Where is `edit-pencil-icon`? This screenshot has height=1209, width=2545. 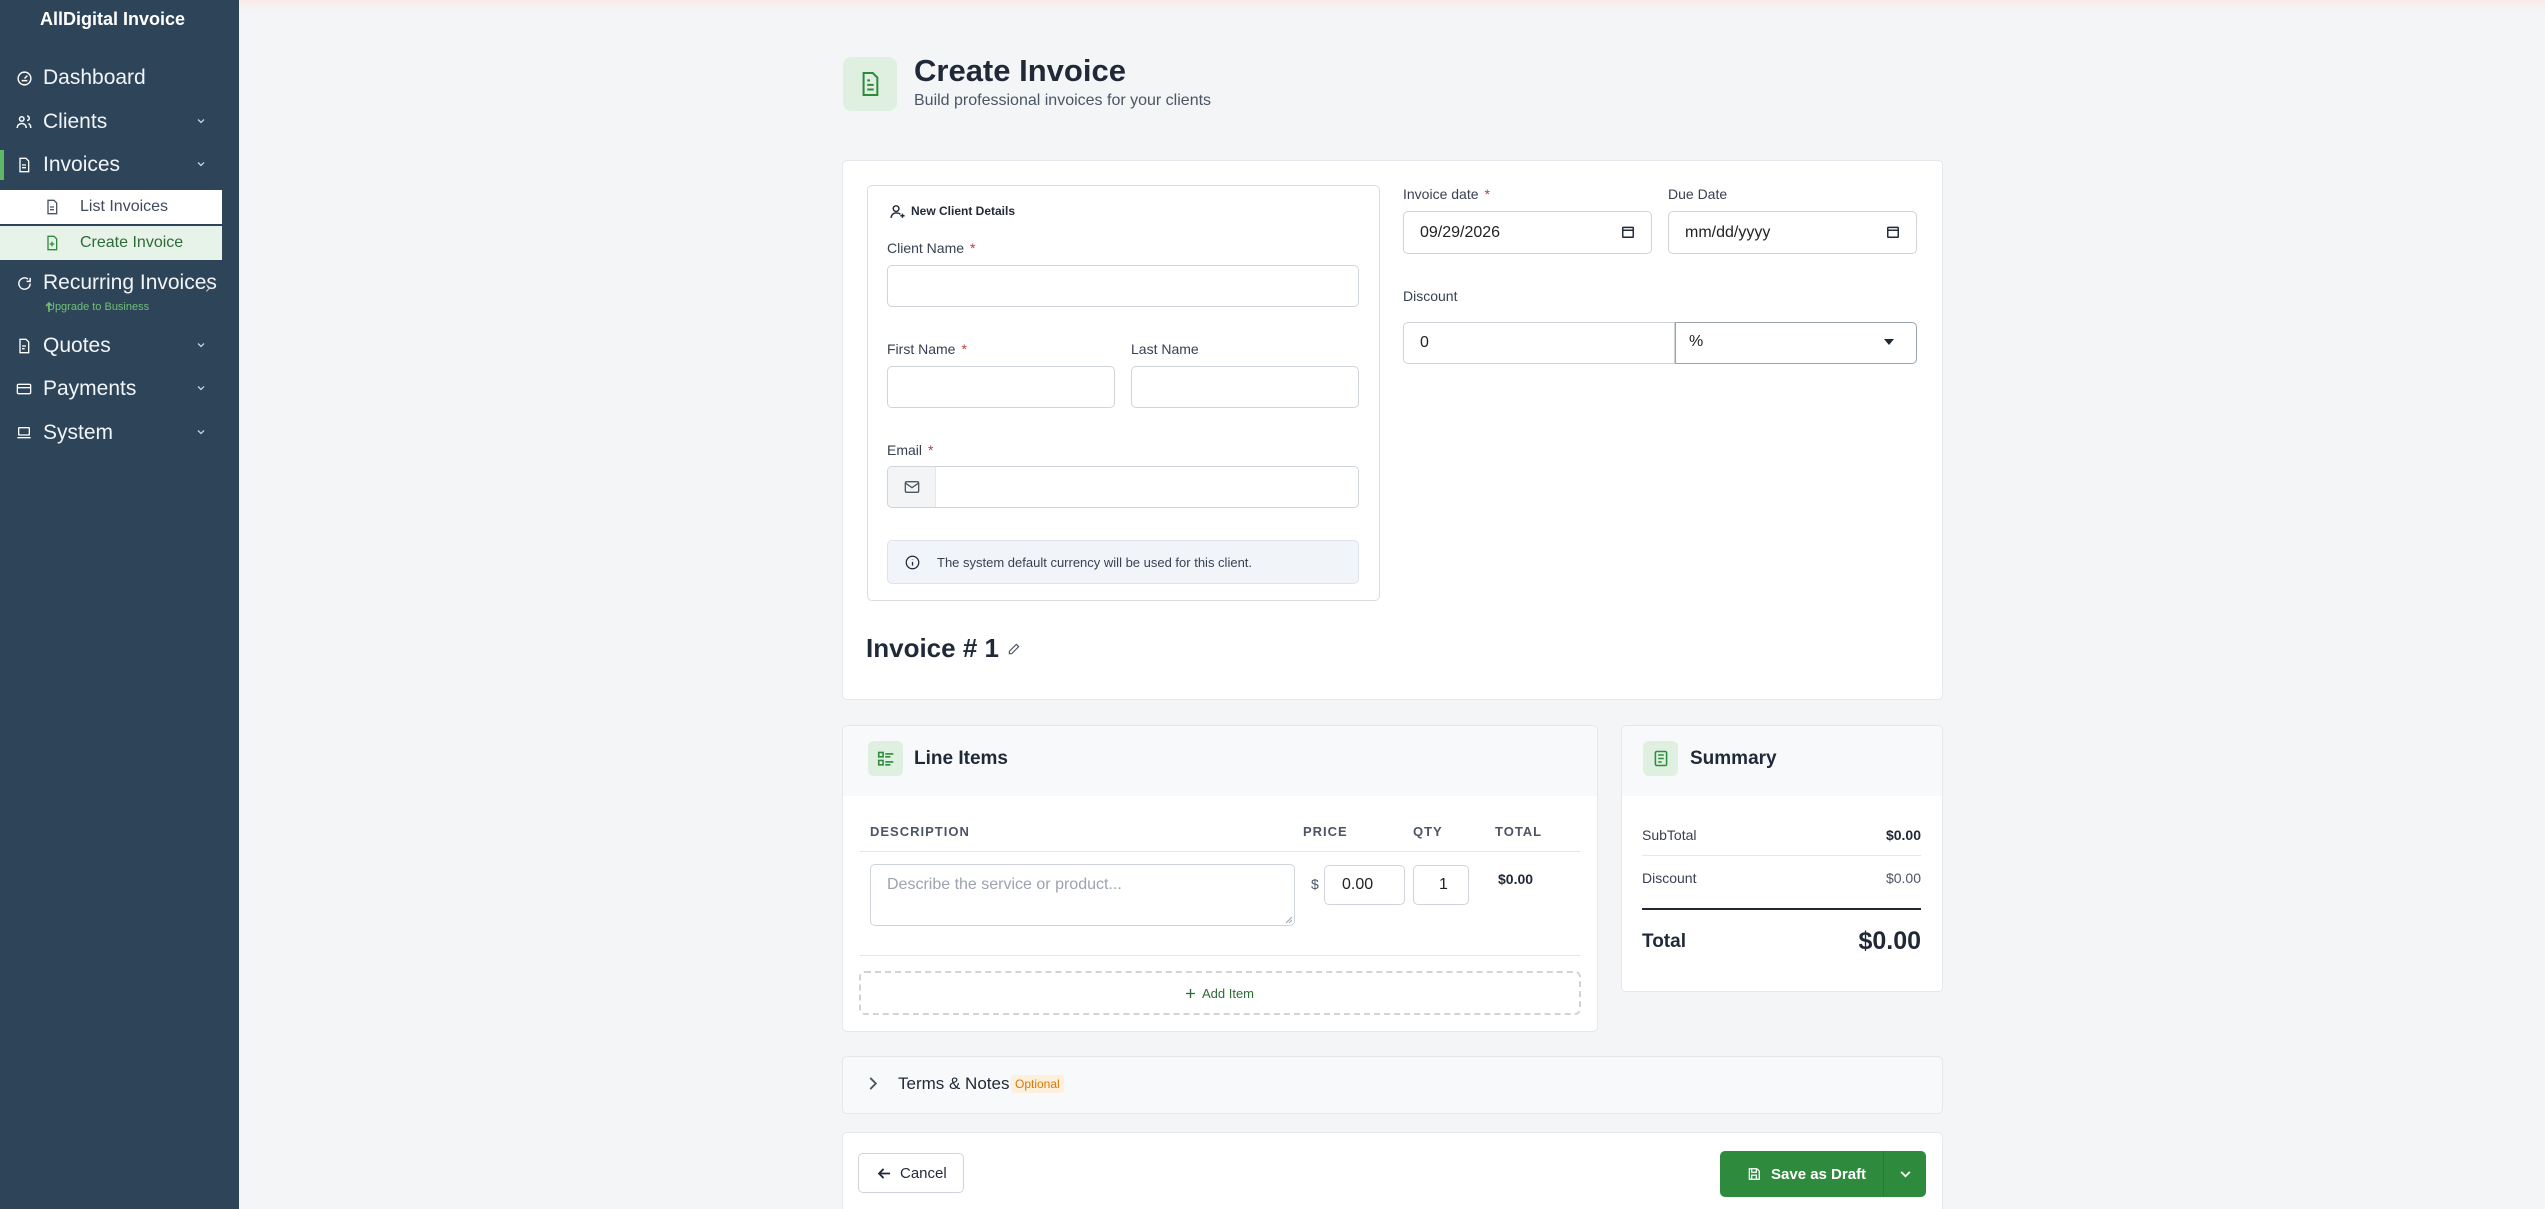
edit-pencil-icon is located at coordinates (1014, 649).